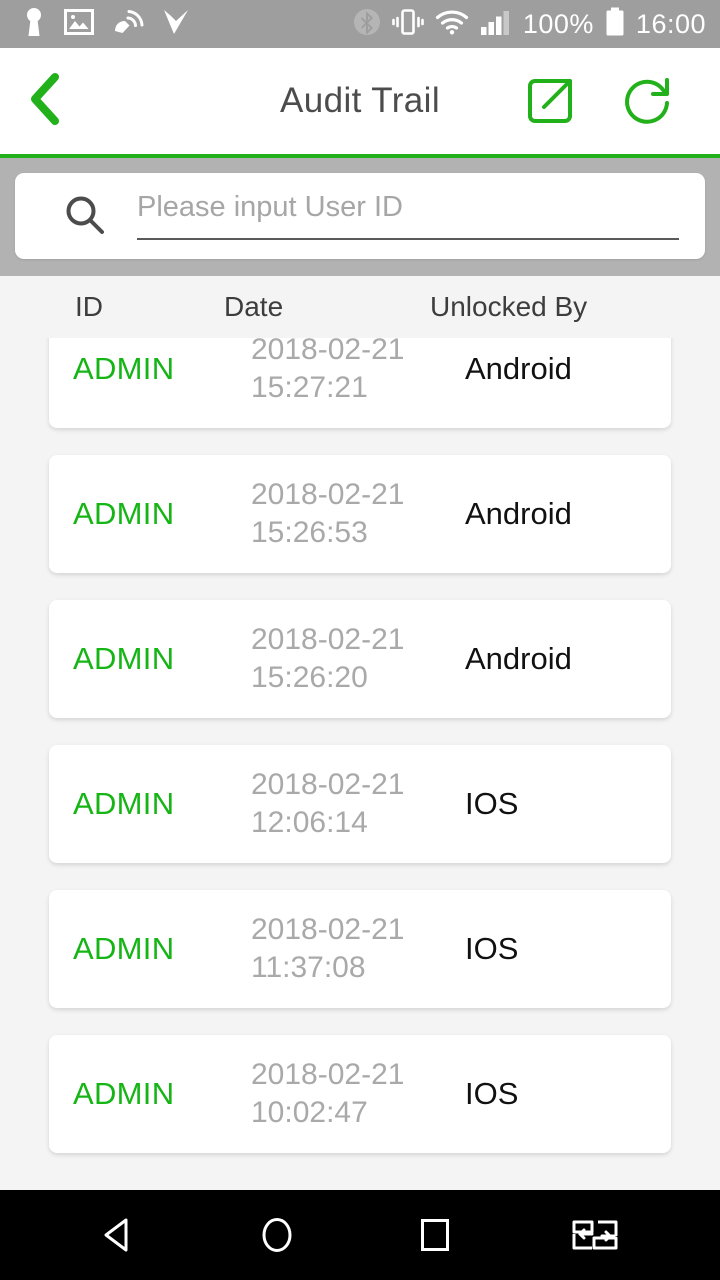  Describe the element at coordinates (354, 949) in the screenshot. I see `row-date: 2018-02-21 11:37:08` at that location.